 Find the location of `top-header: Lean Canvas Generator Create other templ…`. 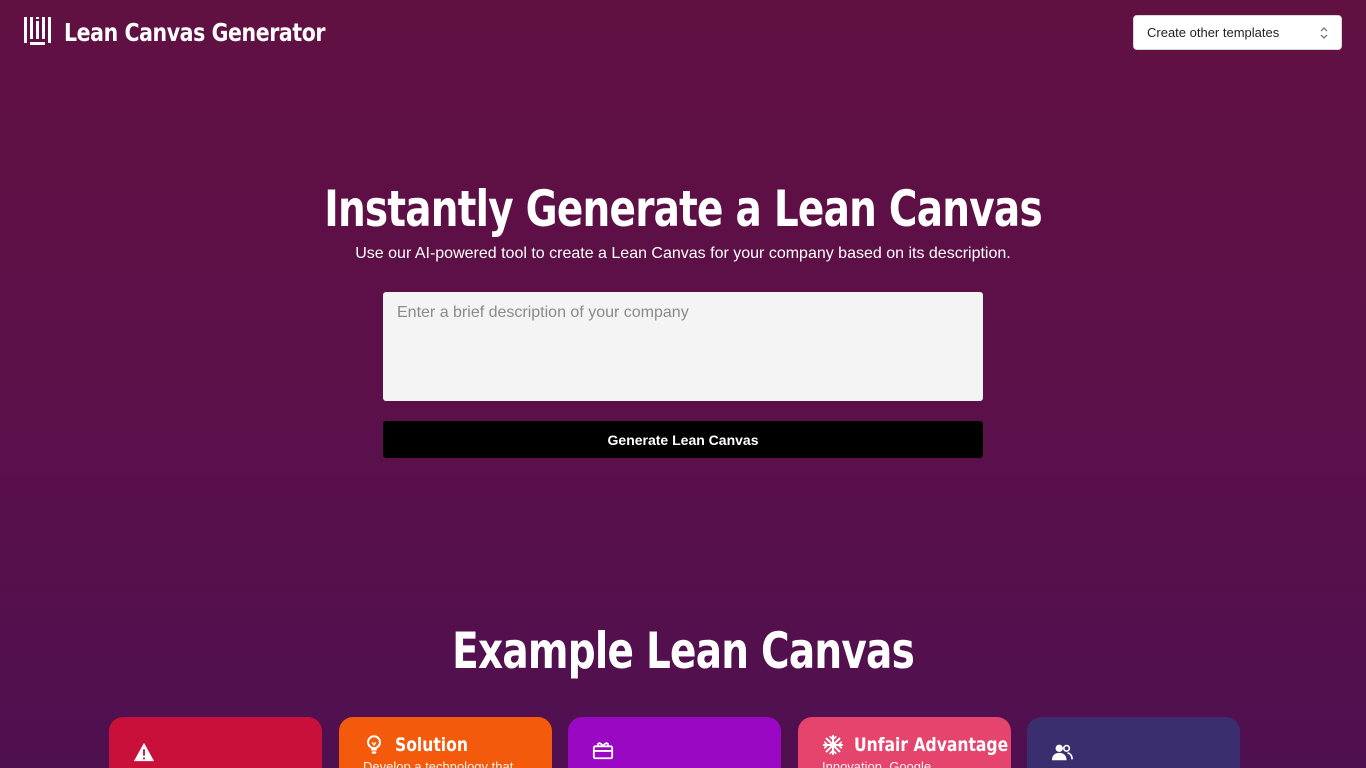

top-header: Lean Canvas Generator Create other templ… is located at coordinates (683, 35).